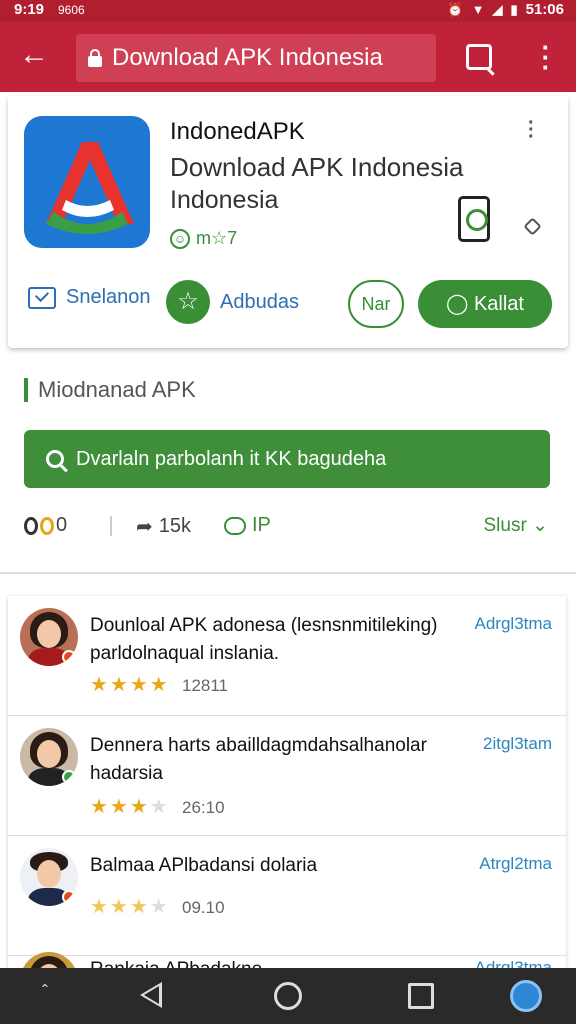 This screenshot has width=576, height=1024. What do you see at coordinates (62, 525) in the screenshot?
I see `views-count: 0` at bounding box center [62, 525].